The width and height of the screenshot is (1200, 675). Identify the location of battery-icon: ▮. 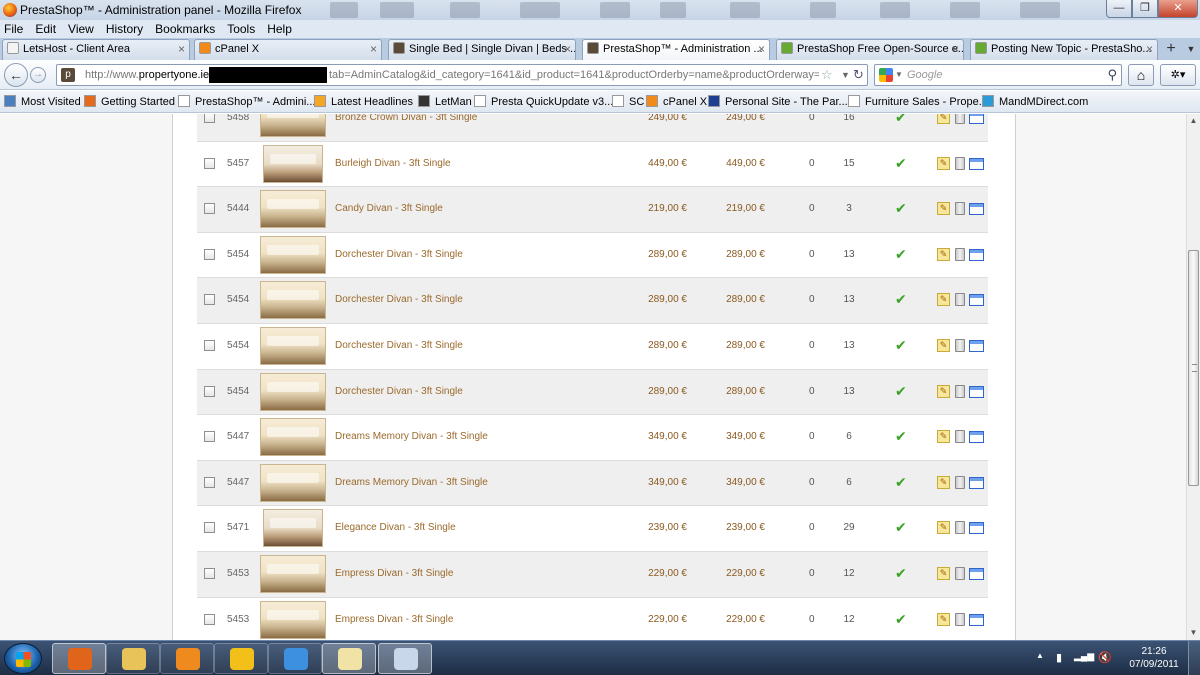
(1059, 657).